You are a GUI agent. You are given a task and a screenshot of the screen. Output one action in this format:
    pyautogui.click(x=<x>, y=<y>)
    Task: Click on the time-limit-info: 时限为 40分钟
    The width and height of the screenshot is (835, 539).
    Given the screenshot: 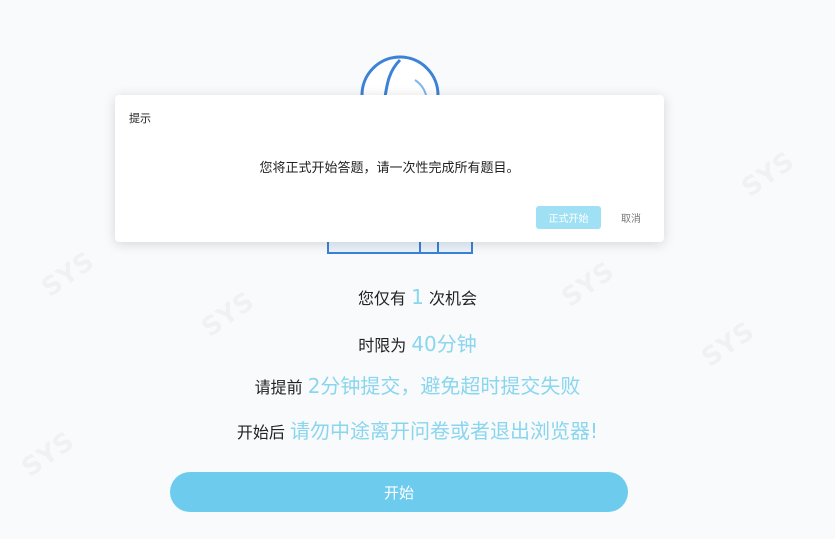 What is the action you would take?
    pyautogui.click(x=417, y=342)
    